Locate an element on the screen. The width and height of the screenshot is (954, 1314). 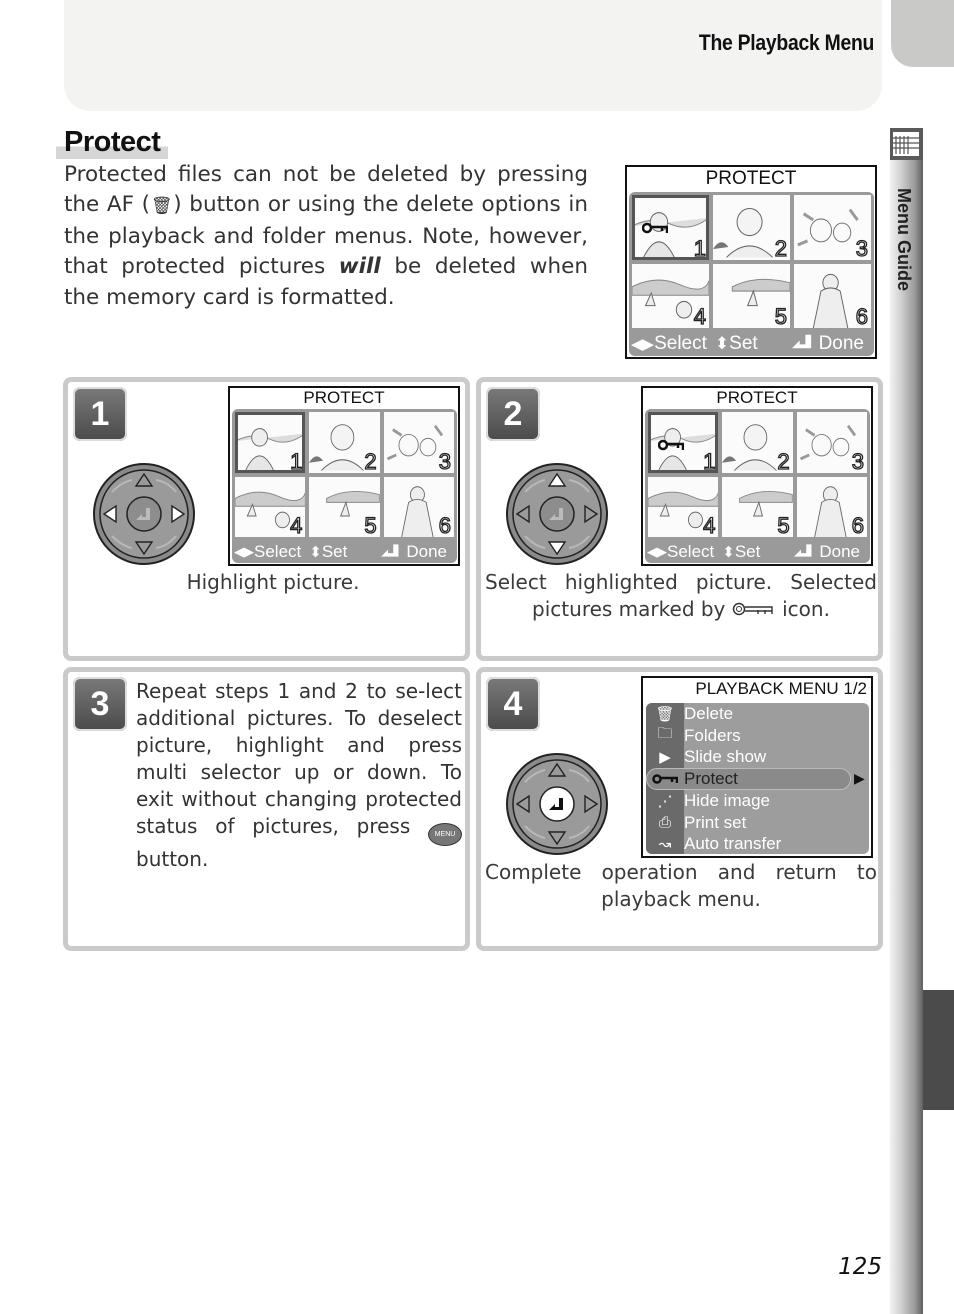
step-1-caption: Highlight picture. is located at coordinates (273, 582).